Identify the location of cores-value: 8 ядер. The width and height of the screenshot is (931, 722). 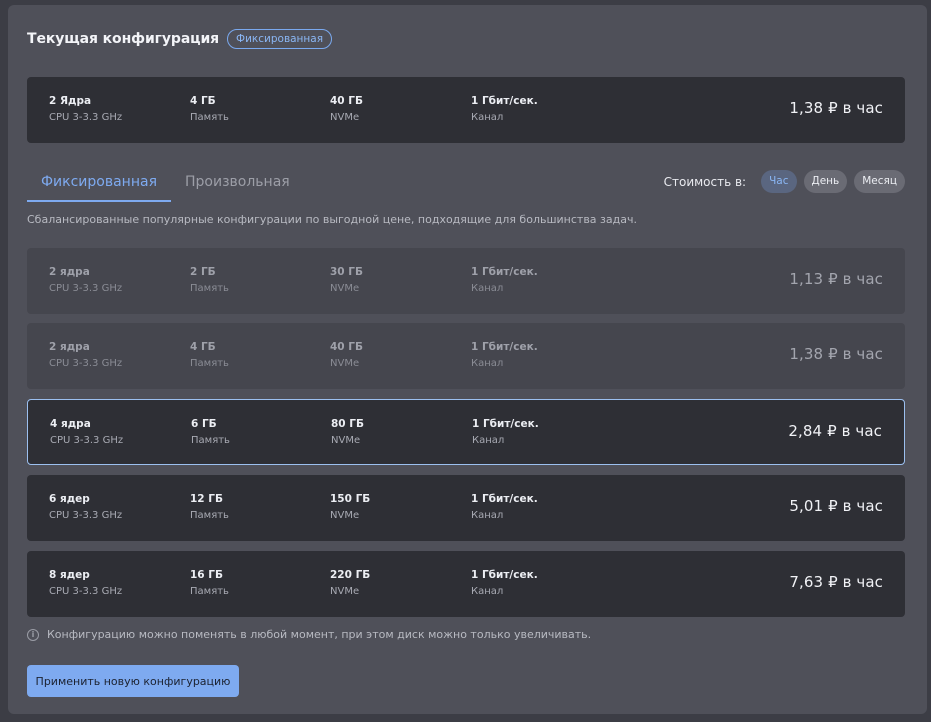
(69, 575).